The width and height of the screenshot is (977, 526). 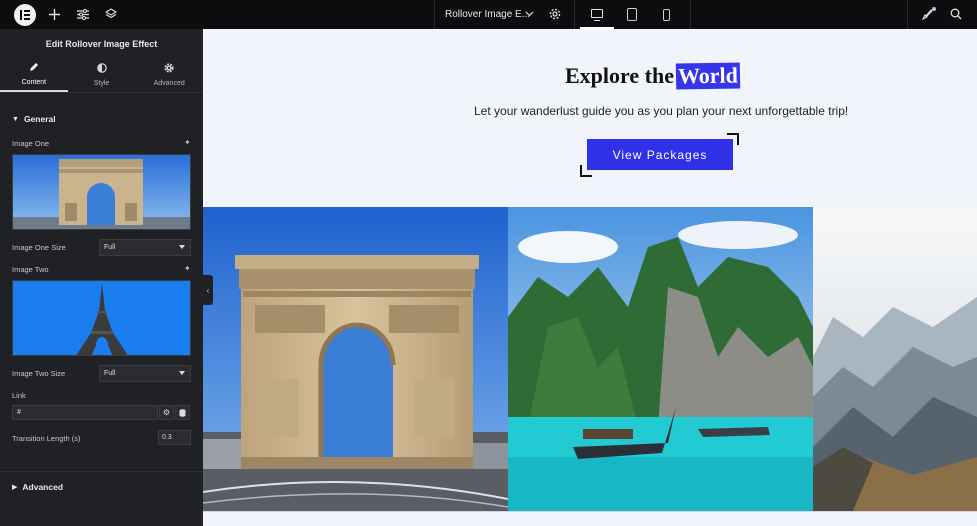 I want to click on hero-heading-prefix: Explore the, so click(x=619, y=75).